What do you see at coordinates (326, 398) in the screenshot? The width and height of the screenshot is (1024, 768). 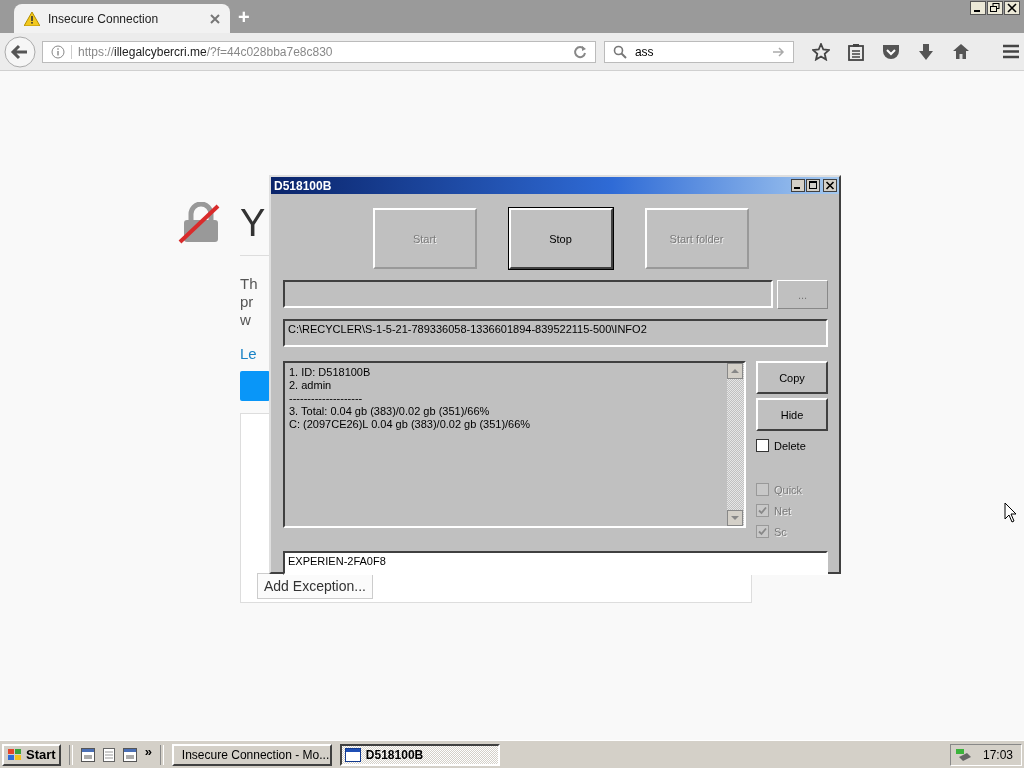 I see `log-line: --------------------` at bounding box center [326, 398].